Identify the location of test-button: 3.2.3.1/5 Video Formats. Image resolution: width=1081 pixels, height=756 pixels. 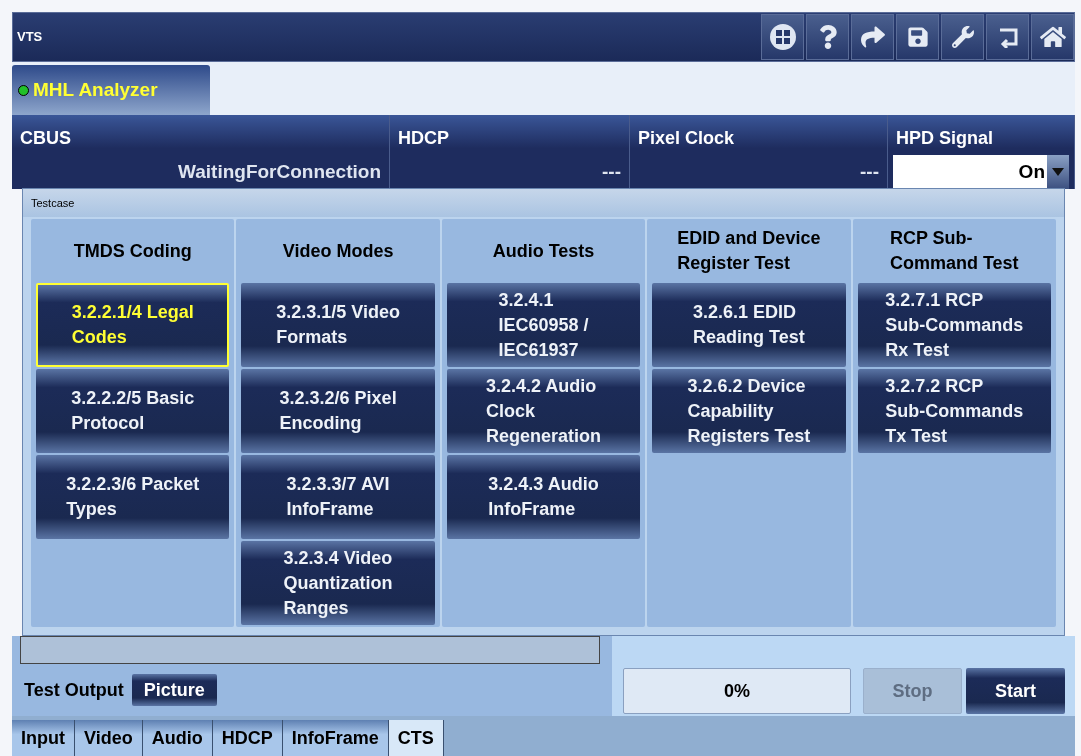
(338, 325).